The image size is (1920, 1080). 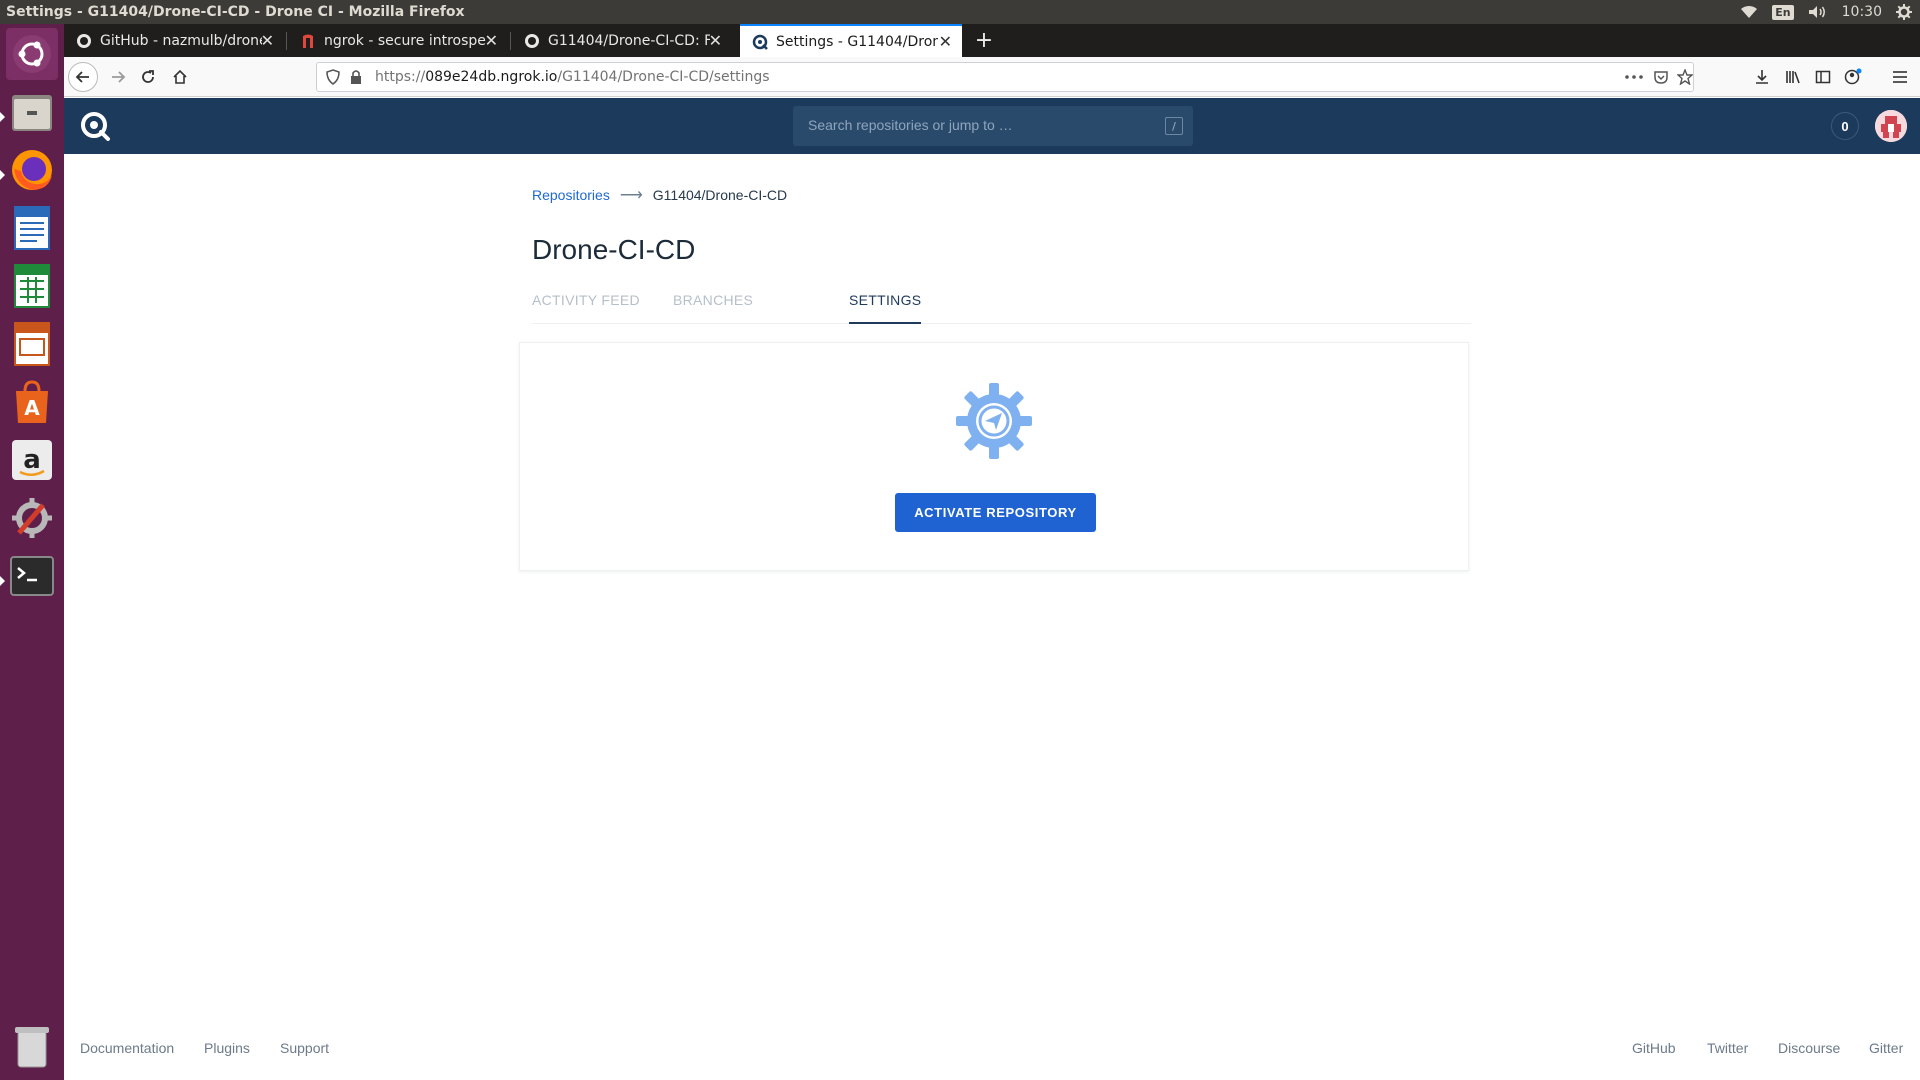 I want to click on activate-repository-card: ACTIVATE REPOSITORY, so click(x=994, y=456).